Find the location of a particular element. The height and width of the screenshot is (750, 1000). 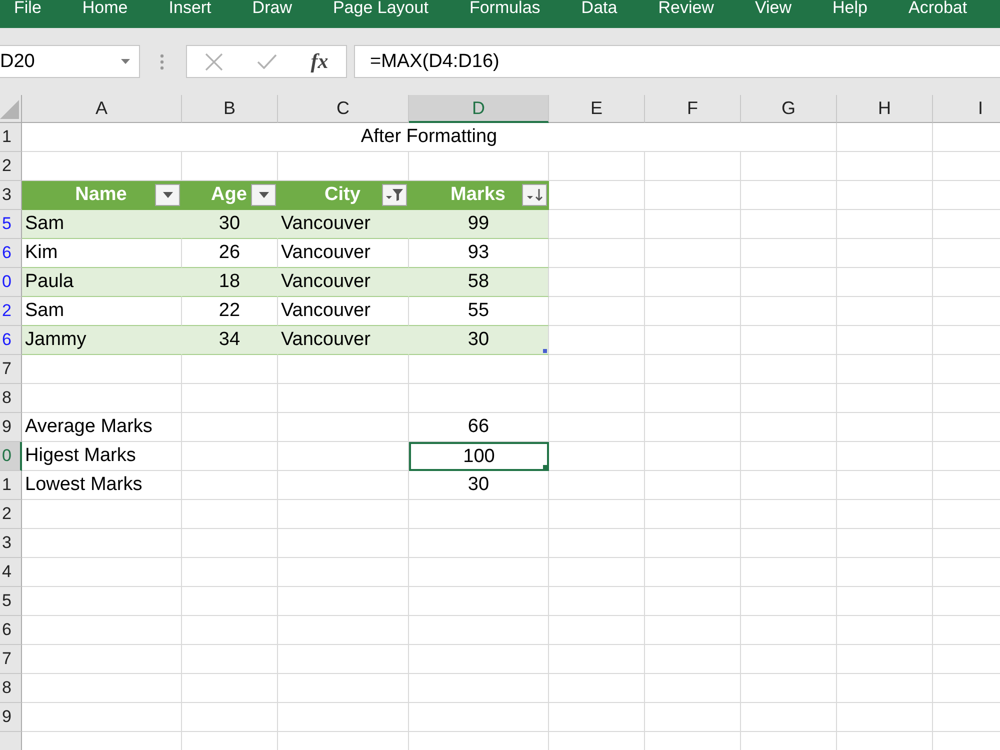

column-header: A is located at coordinates (102, 109).